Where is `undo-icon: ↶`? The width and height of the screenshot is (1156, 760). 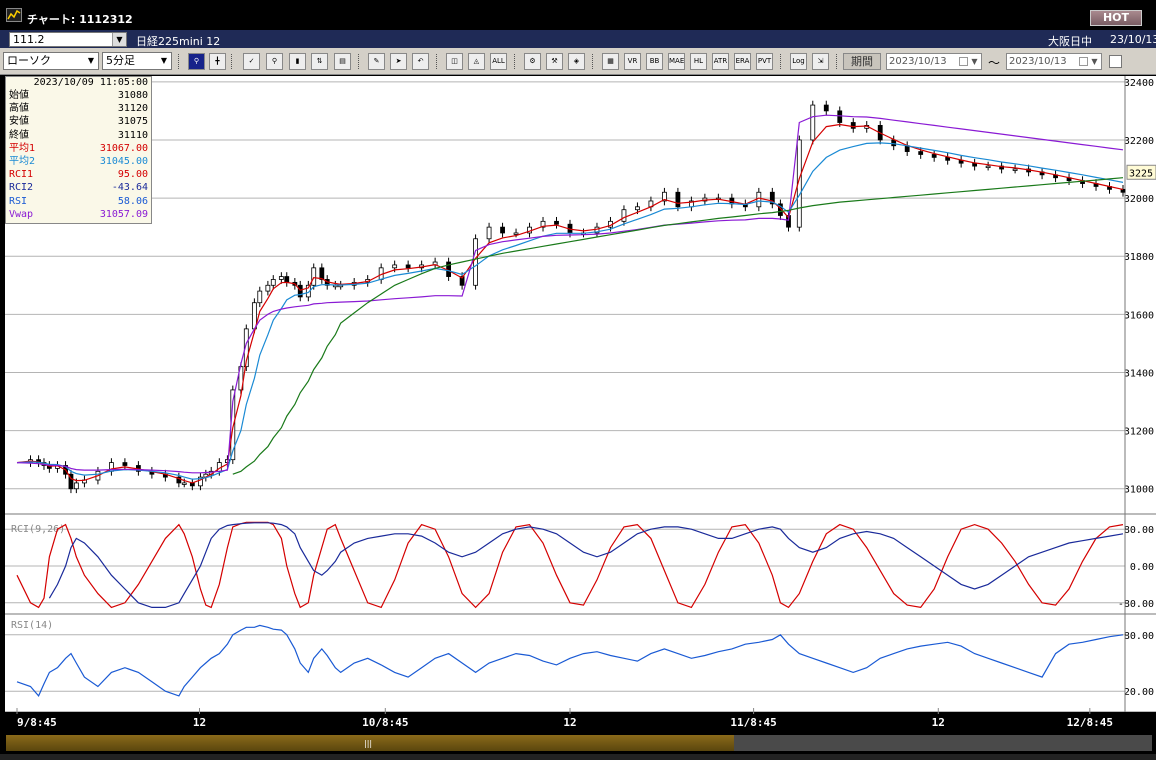 undo-icon: ↶ is located at coordinates (420, 61).